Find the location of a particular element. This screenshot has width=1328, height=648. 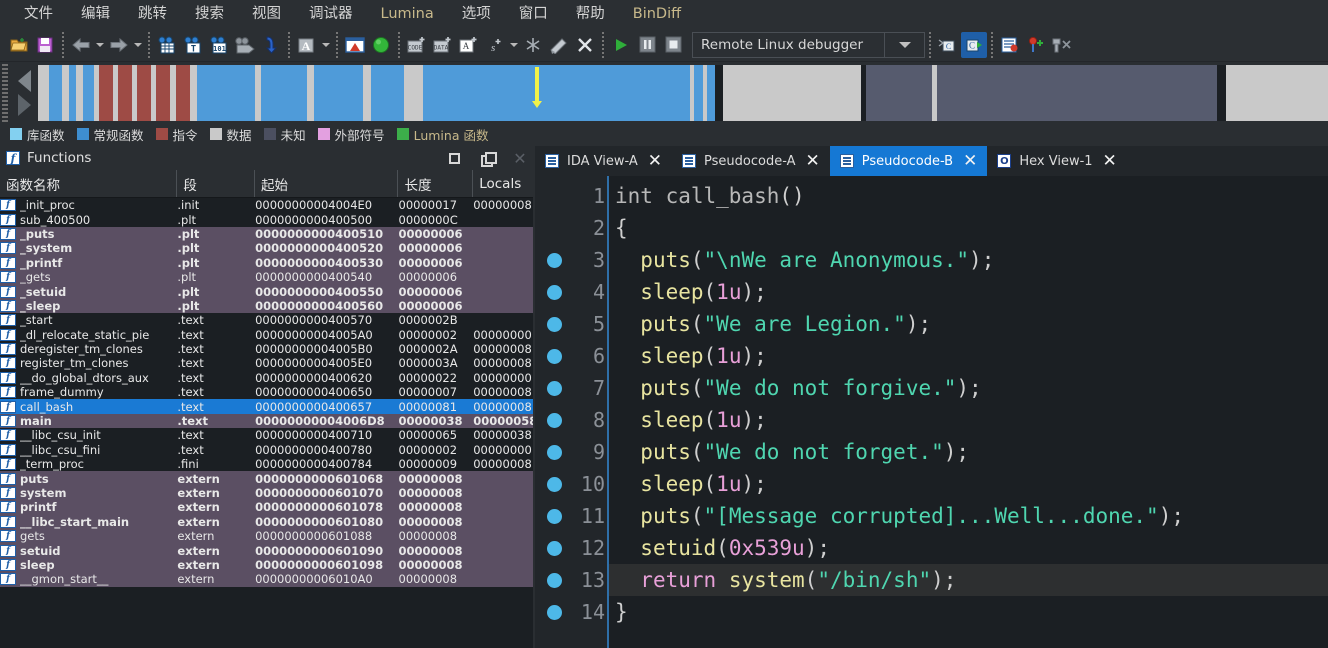

jump-to-number-icon: 101 is located at coordinates (219, 45).